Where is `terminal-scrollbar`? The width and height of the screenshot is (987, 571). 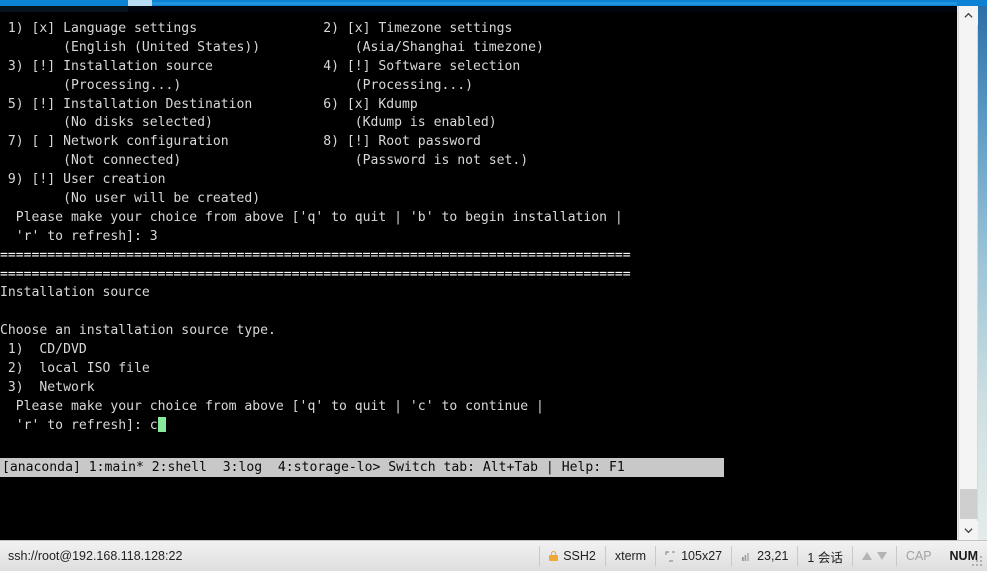
terminal-scrollbar is located at coordinates (968, 273).